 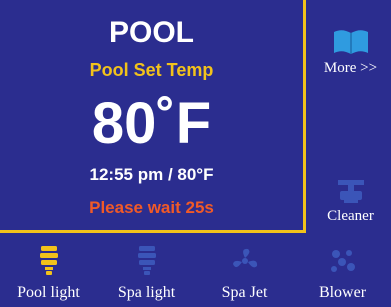 What do you see at coordinates (48, 292) in the screenshot?
I see `pool-light-label: Pool light` at bounding box center [48, 292].